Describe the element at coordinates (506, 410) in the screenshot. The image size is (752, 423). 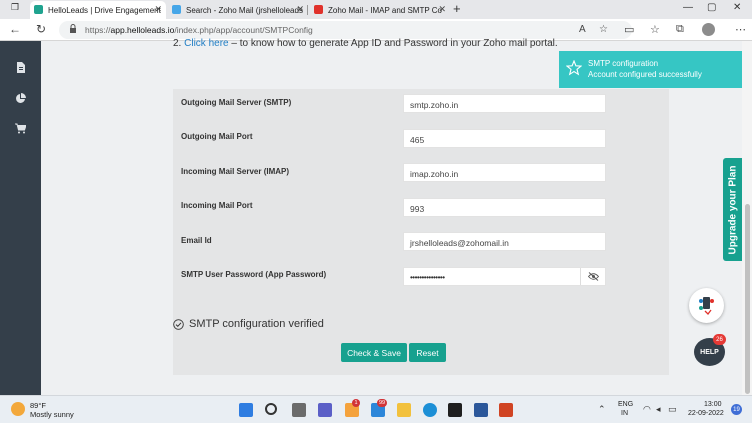
I see `powerpoint-icon` at that location.